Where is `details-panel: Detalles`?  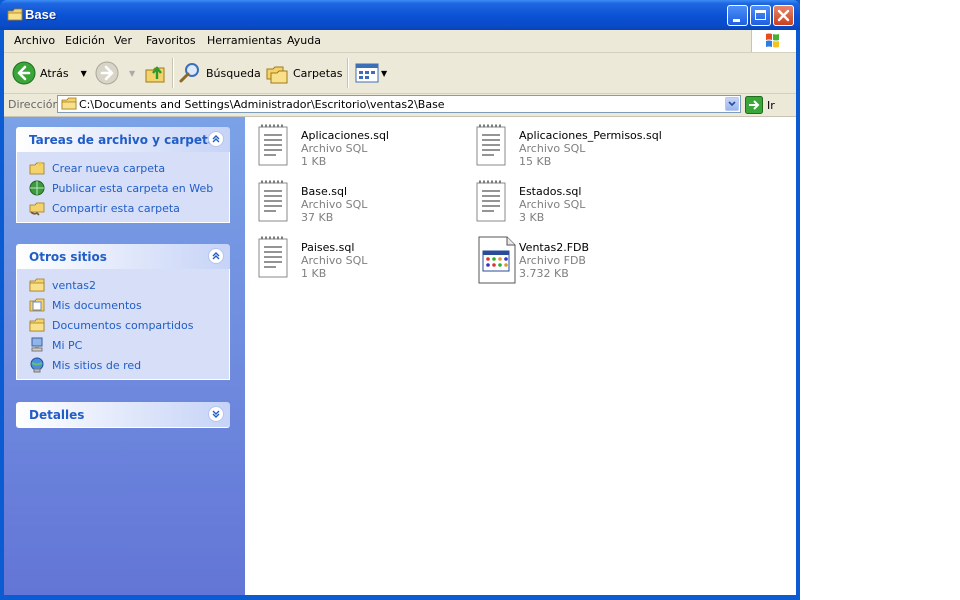
details-panel: Detalles is located at coordinates (123, 415).